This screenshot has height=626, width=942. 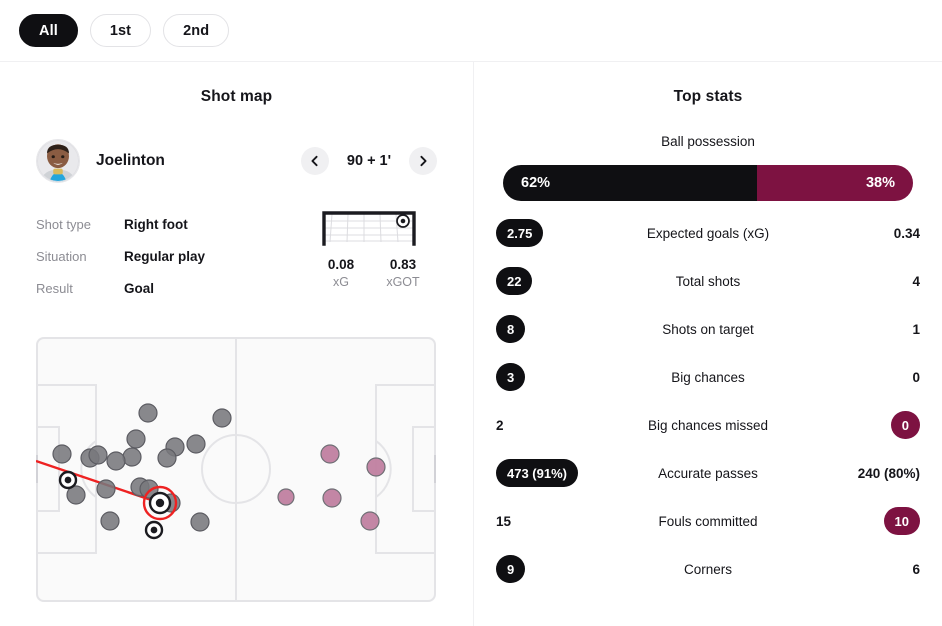 What do you see at coordinates (511, 377) in the screenshot?
I see `stat-home-value: 3` at bounding box center [511, 377].